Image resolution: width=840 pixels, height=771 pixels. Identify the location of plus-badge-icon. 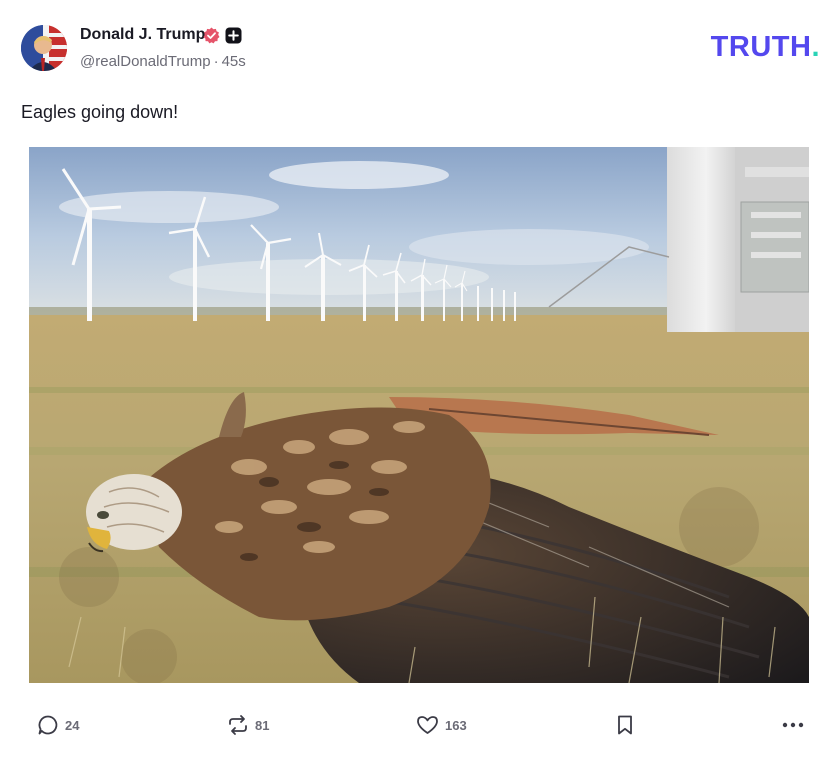
(233, 35).